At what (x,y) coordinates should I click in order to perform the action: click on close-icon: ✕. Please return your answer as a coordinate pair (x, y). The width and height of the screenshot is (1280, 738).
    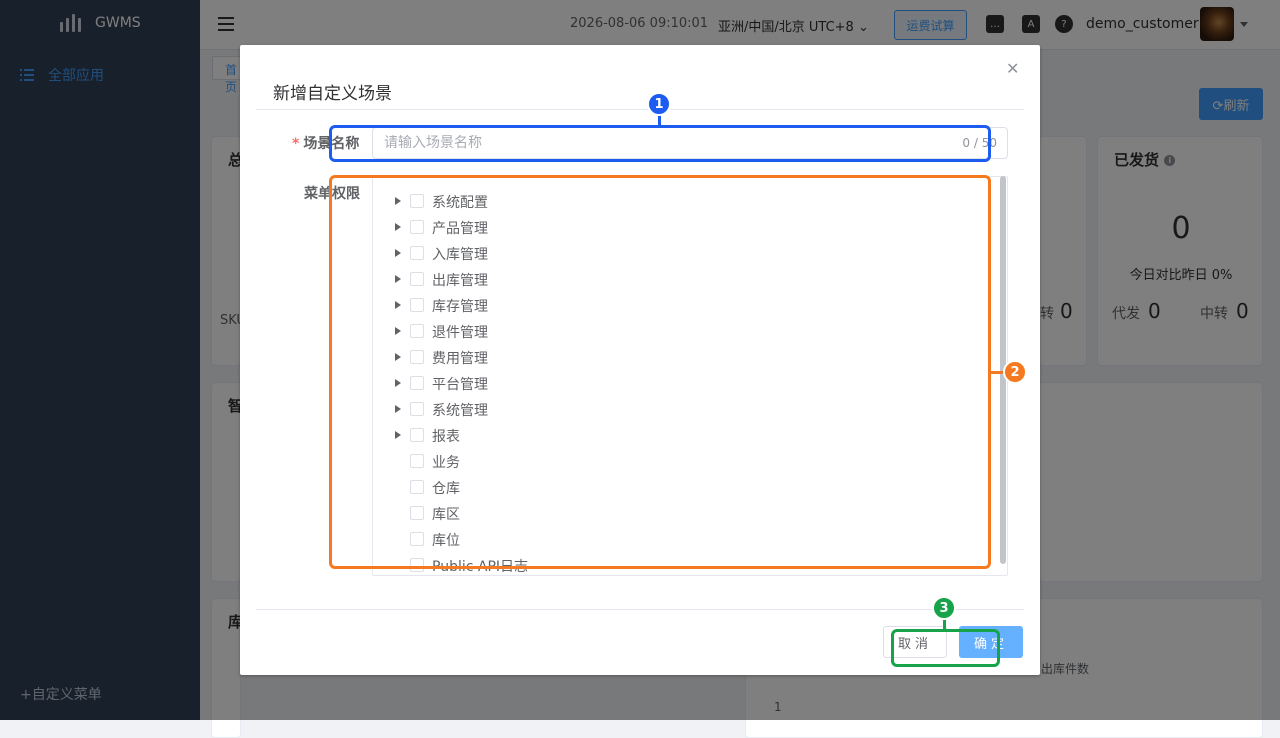
    Looking at the image, I should click on (1012, 68).